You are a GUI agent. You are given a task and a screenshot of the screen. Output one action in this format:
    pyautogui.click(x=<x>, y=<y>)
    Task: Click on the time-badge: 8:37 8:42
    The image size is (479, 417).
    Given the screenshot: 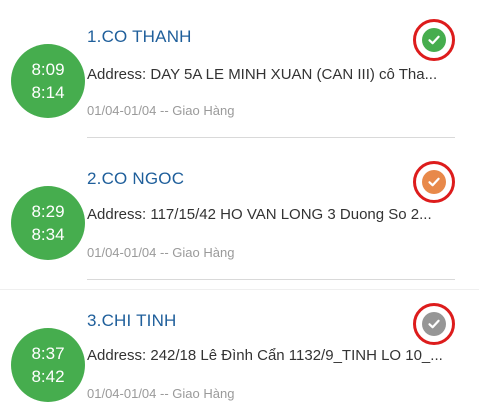 What is the action you would take?
    pyautogui.click(x=48, y=365)
    